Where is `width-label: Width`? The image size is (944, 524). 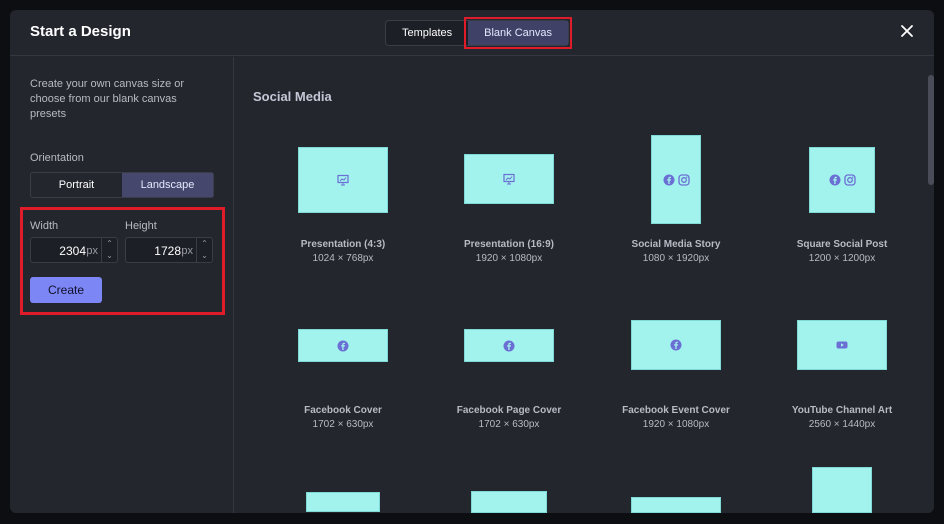 width-label: Width is located at coordinates (44, 226).